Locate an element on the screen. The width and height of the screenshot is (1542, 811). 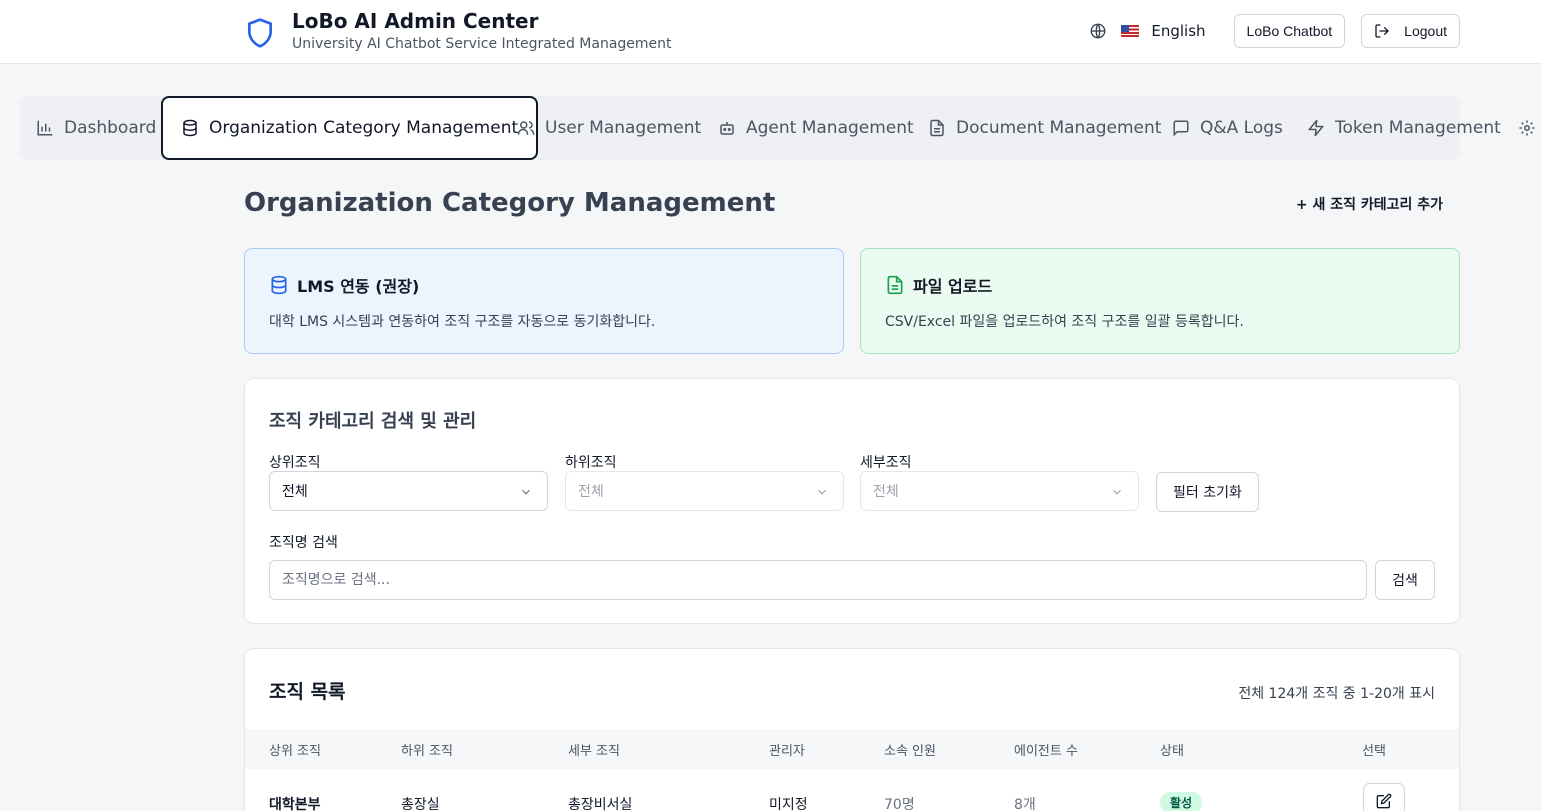
parent-org-value: 전체 is located at coordinates (295, 492).